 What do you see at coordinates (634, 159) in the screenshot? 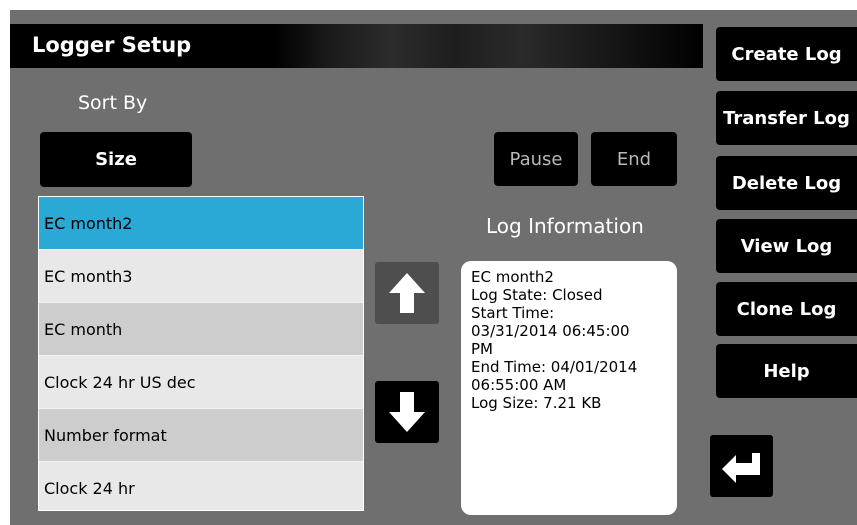
I see `end-button: End` at bounding box center [634, 159].